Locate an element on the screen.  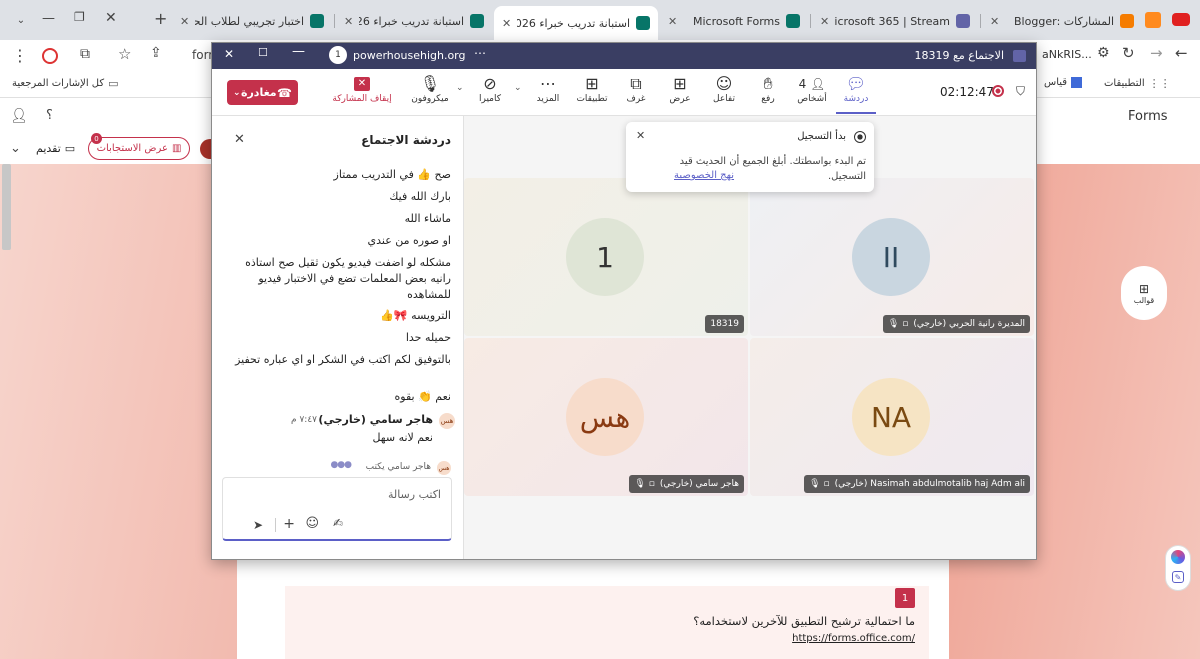
tab-exam: اختبار تجريبي لطلاب الحاسـ... ✕ is located at coordinates (252, 21).